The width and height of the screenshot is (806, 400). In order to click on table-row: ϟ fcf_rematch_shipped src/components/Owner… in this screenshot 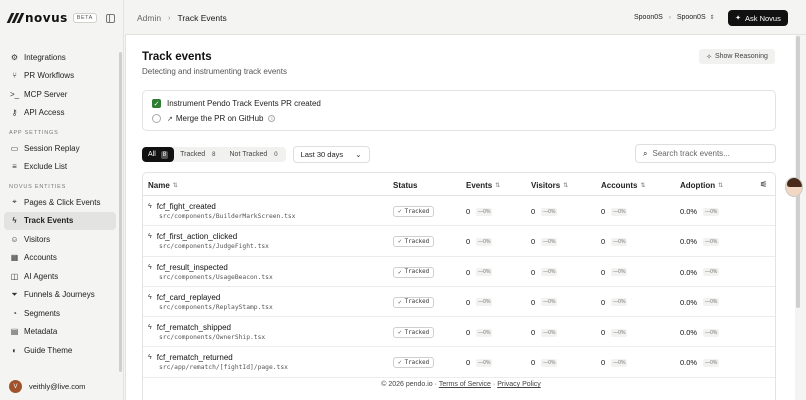, I will do `click(459, 332)`.